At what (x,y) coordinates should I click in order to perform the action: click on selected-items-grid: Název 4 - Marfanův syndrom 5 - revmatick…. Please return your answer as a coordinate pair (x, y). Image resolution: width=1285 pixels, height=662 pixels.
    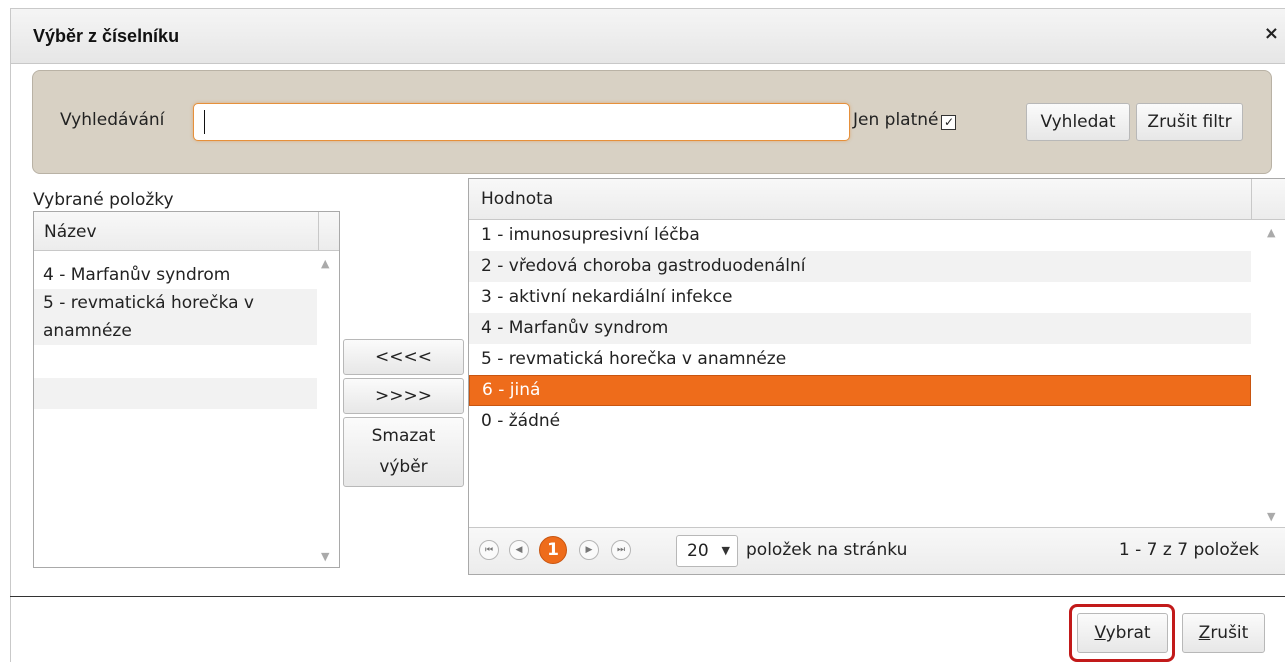
    Looking at the image, I should click on (186, 389).